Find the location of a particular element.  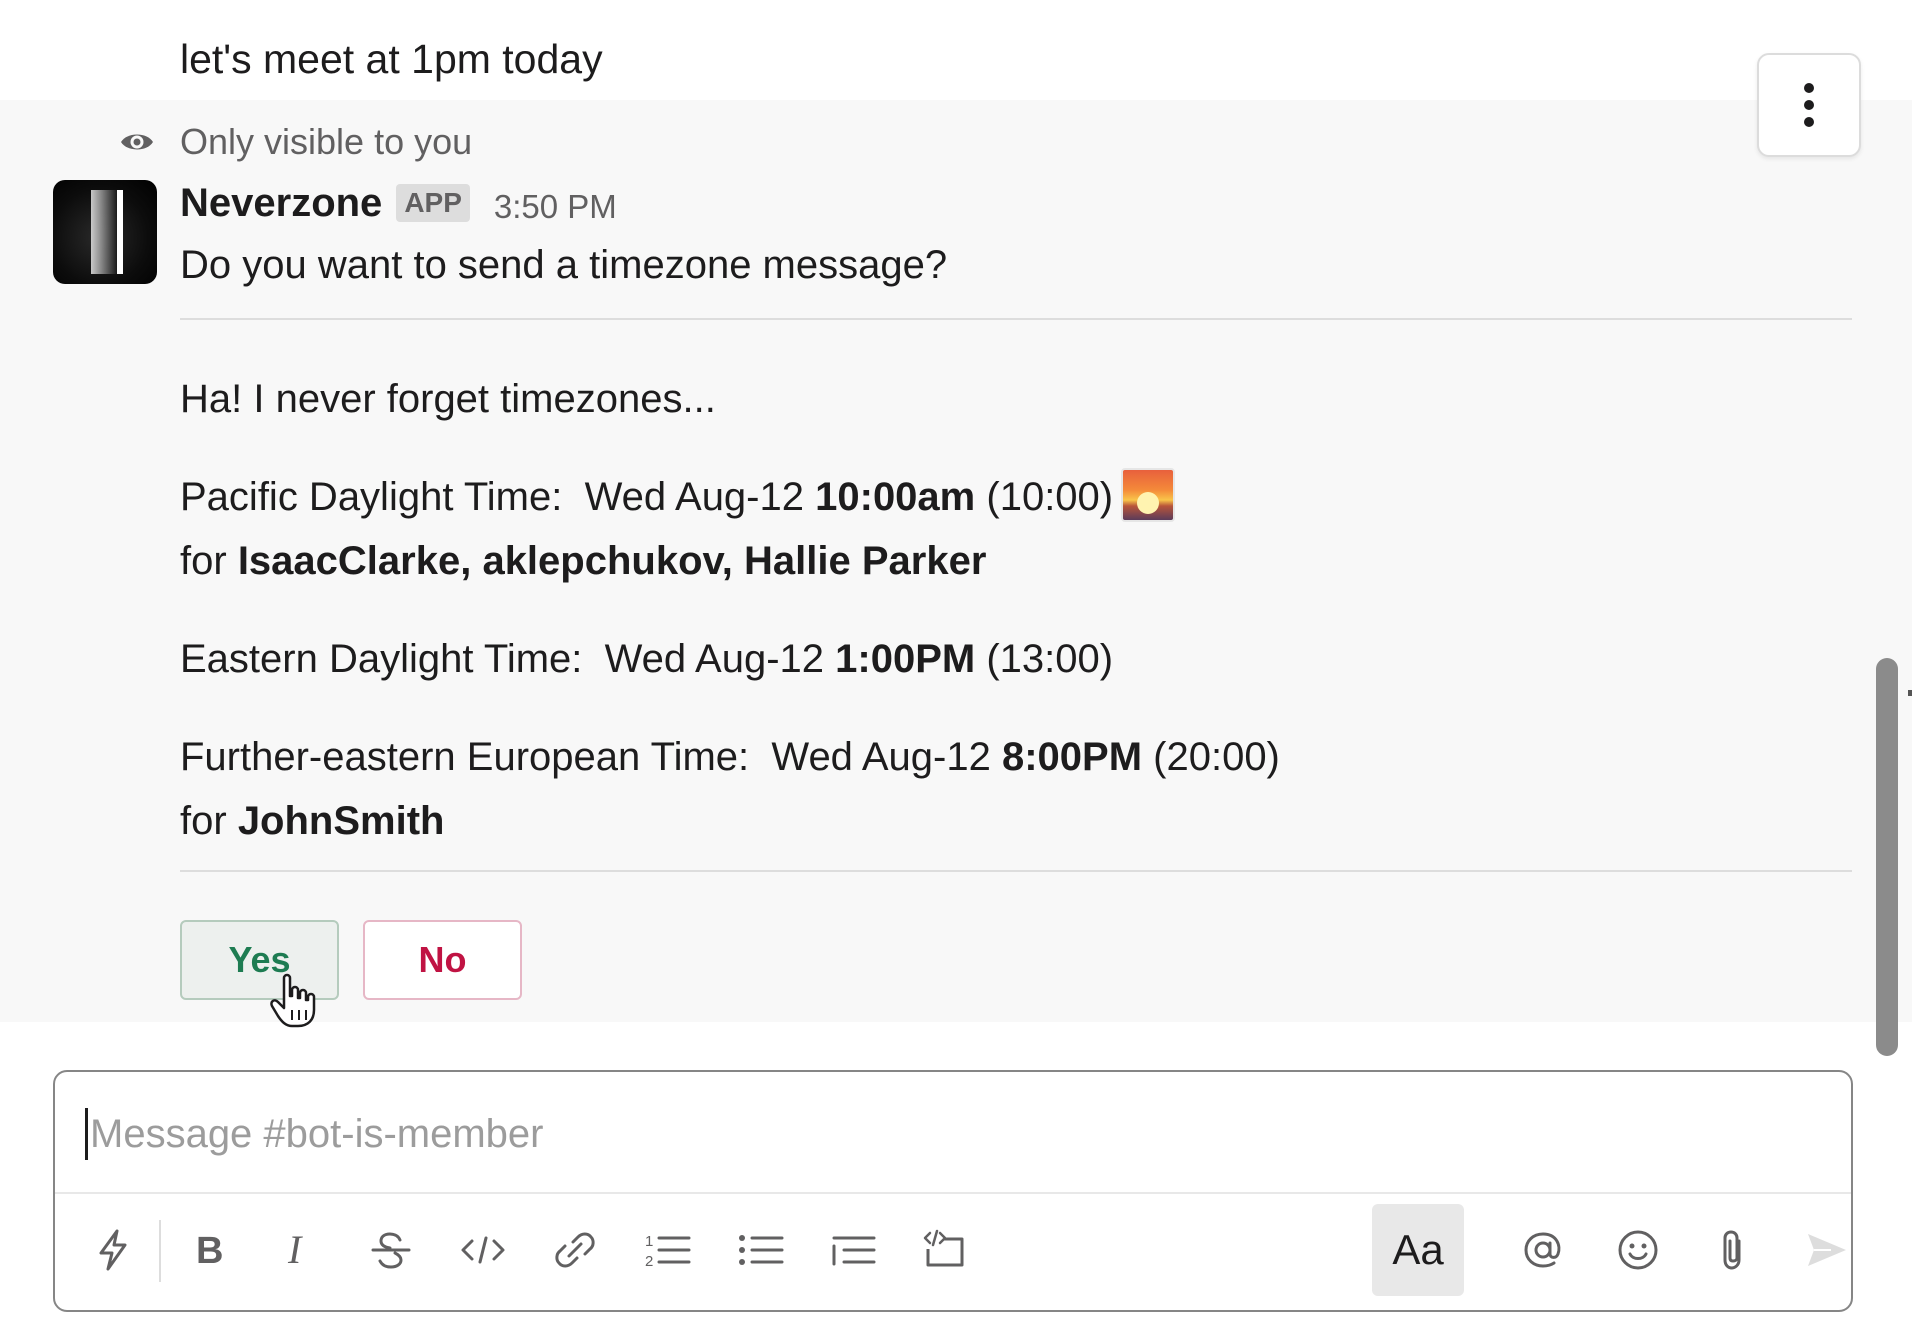

timezone-time: 8:00PM is located at coordinates (1072, 757).